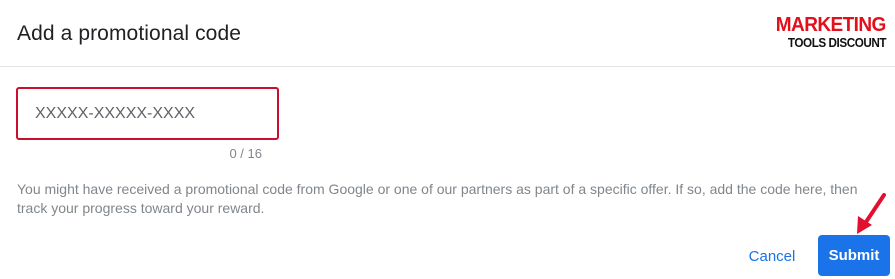 This screenshot has height=279, width=895. Describe the element at coordinates (245, 153) in the screenshot. I see `character-counter: 0 / 16` at that location.